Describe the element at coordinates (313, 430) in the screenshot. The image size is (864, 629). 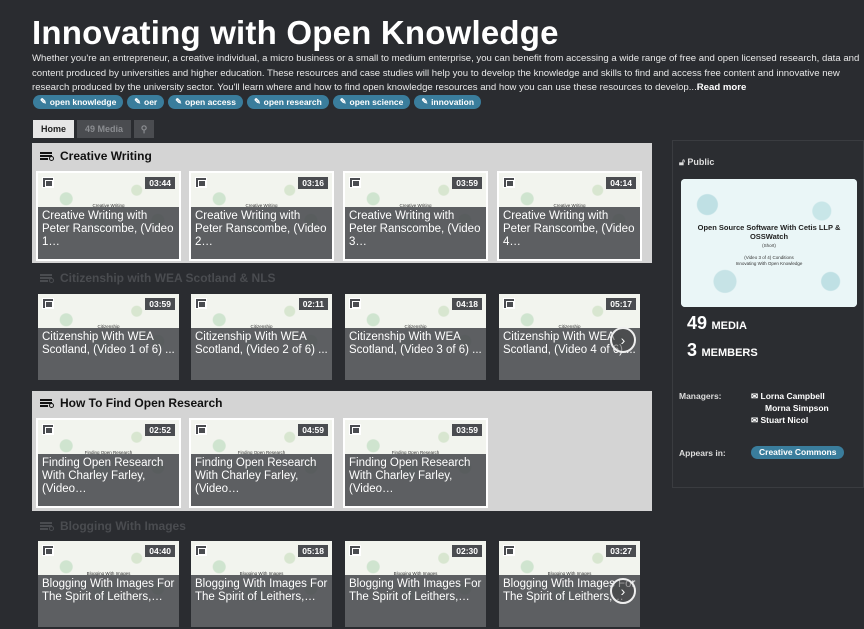
I see `duration-badge: 04:59` at that location.